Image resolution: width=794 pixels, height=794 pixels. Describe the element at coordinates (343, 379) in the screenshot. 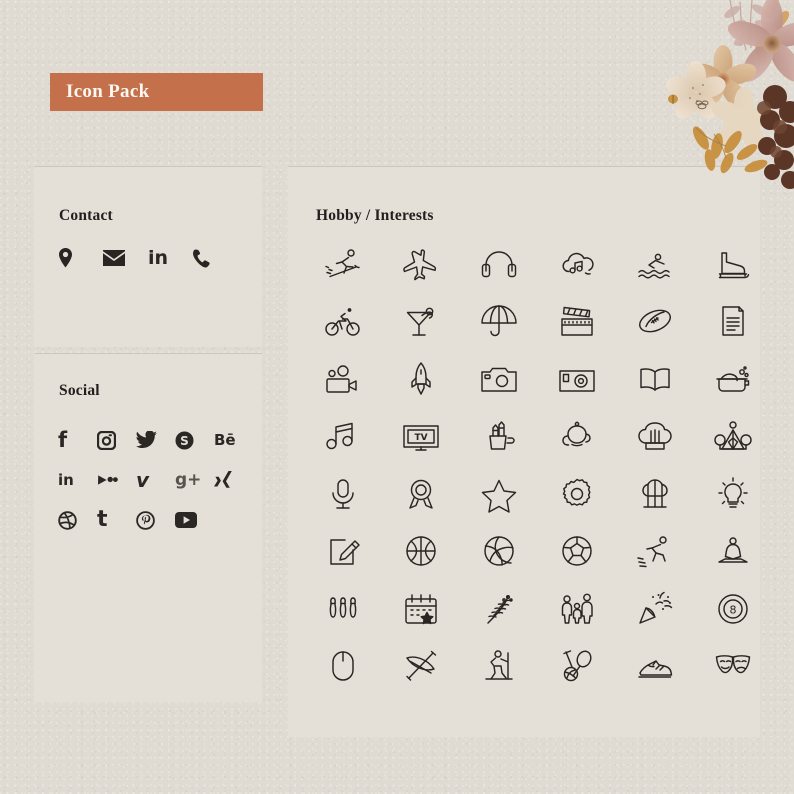

I see `video-camera-icon` at that location.